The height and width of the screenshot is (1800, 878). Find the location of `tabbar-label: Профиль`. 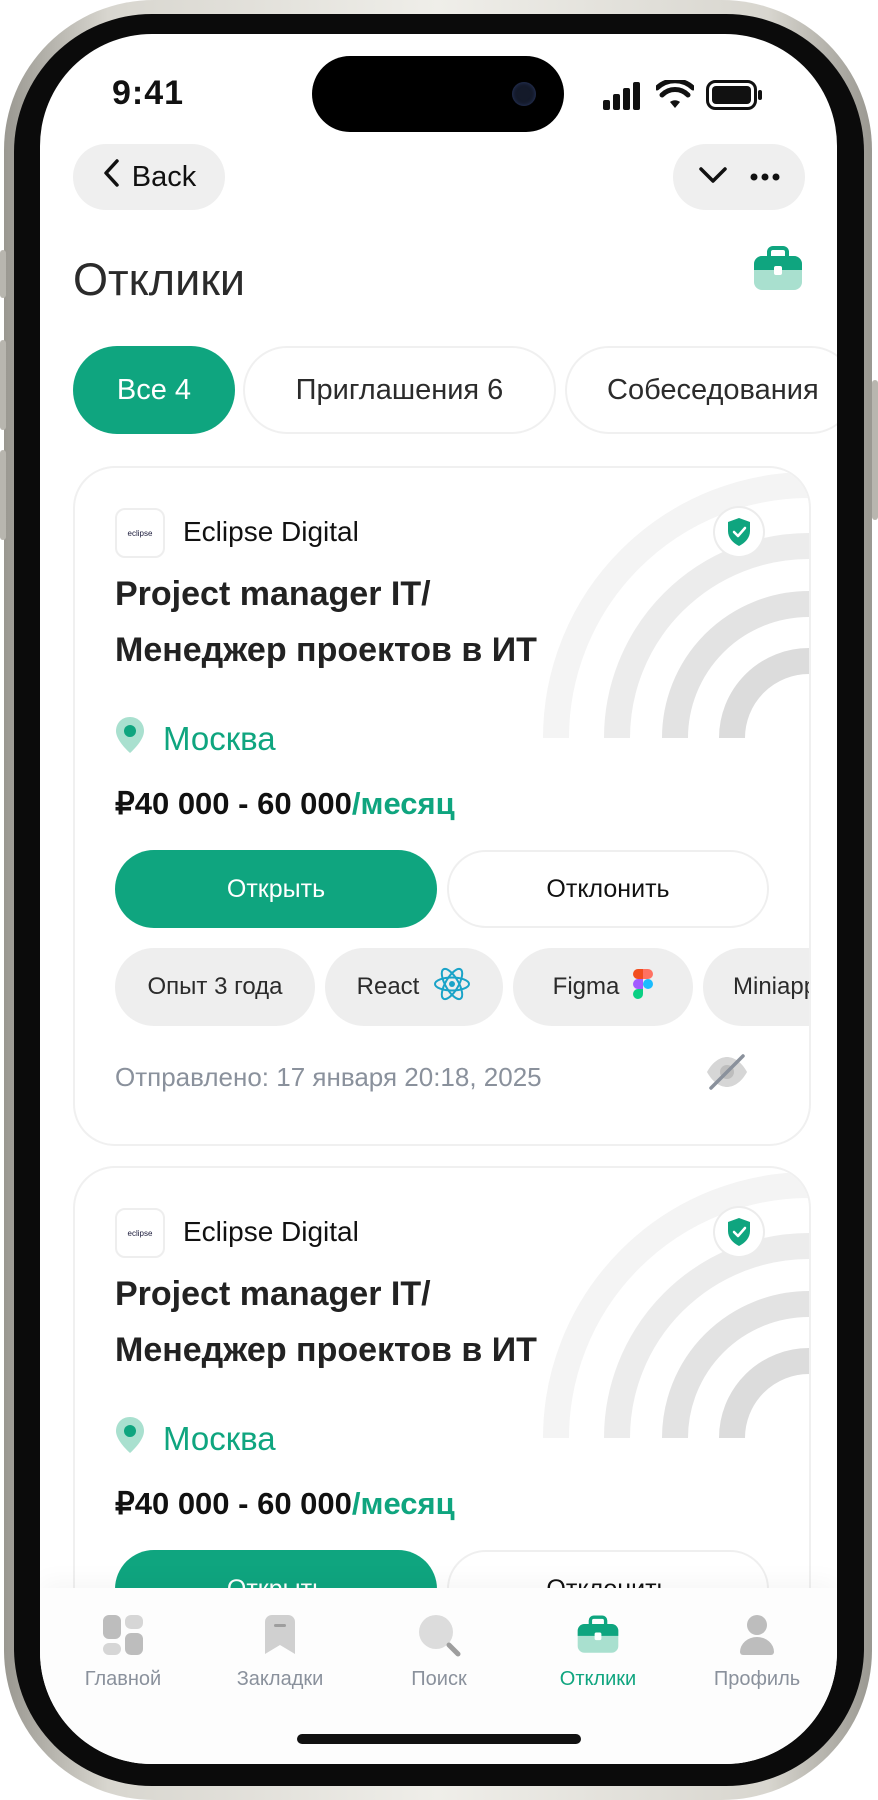

tabbar-label: Профиль is located at coordinates (757, 1679).